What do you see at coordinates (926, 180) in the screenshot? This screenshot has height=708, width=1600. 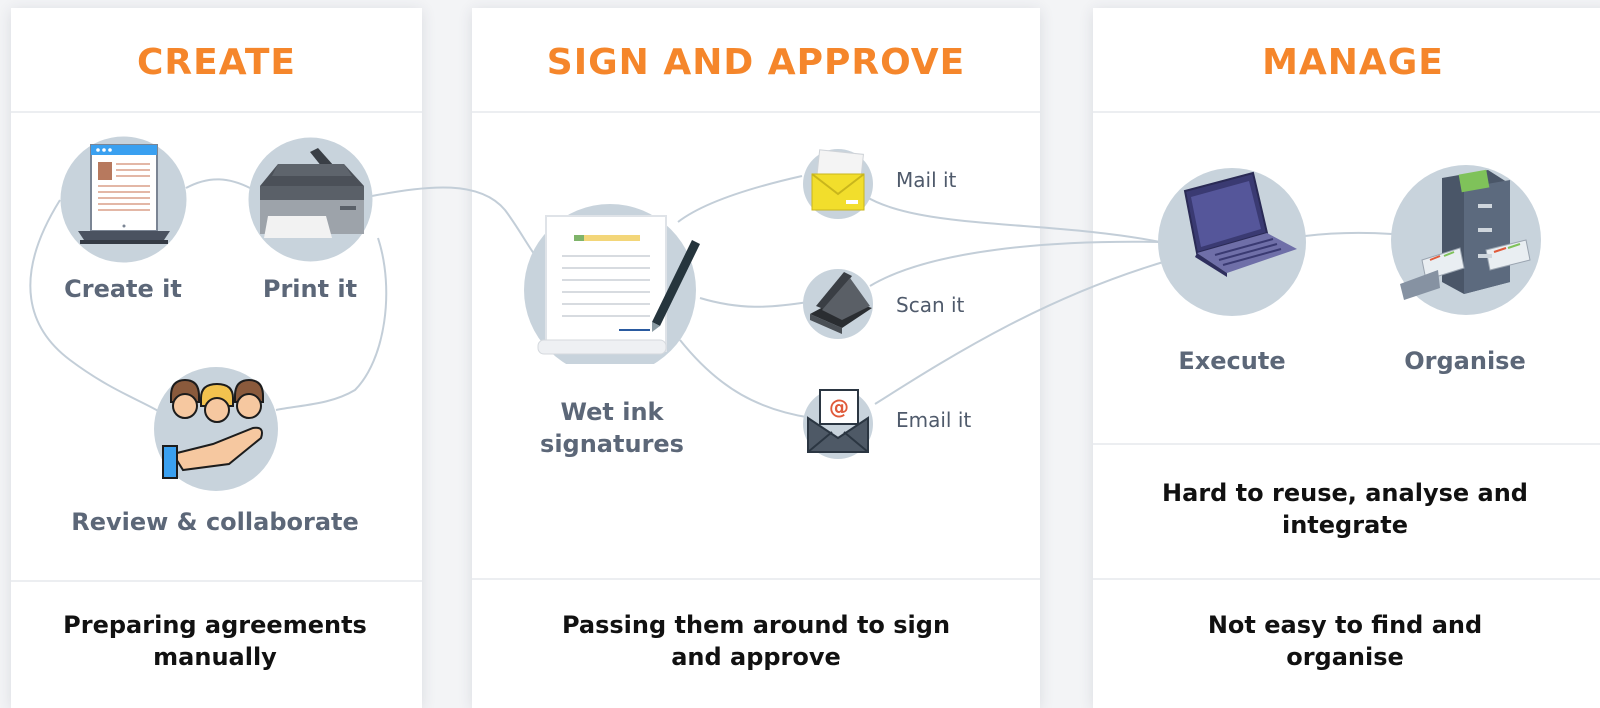 I see `mail-it-label: Mail it` at bounding box center [926, 180].